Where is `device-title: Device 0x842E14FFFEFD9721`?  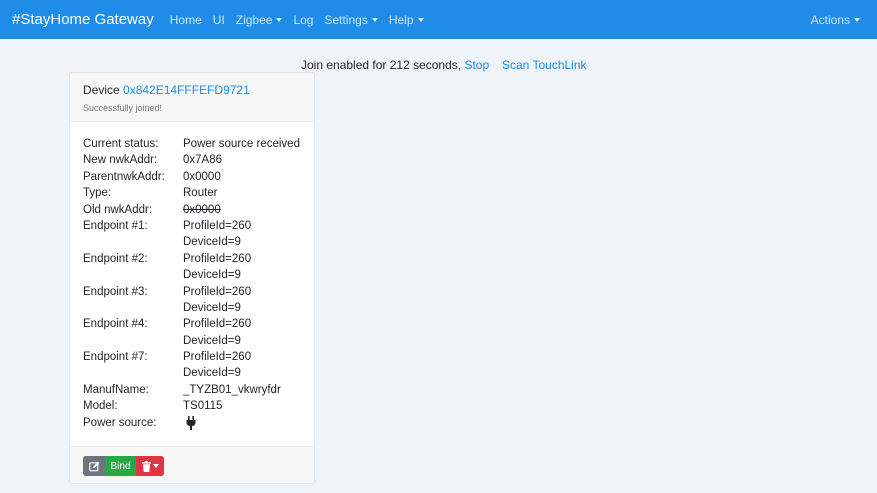
device-title: Device 0x842E14FFFEFD9721 is located at coordinates (192, 90).